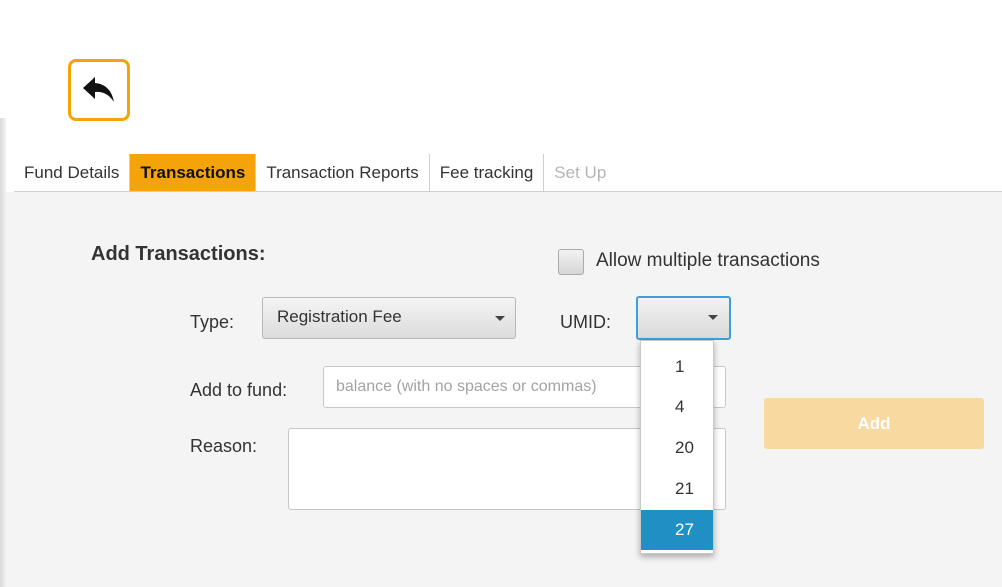  What do you see at coordinates (677, 407) in the screenshot?
I see `umid-option: 4` at bounding box center [677, 407].